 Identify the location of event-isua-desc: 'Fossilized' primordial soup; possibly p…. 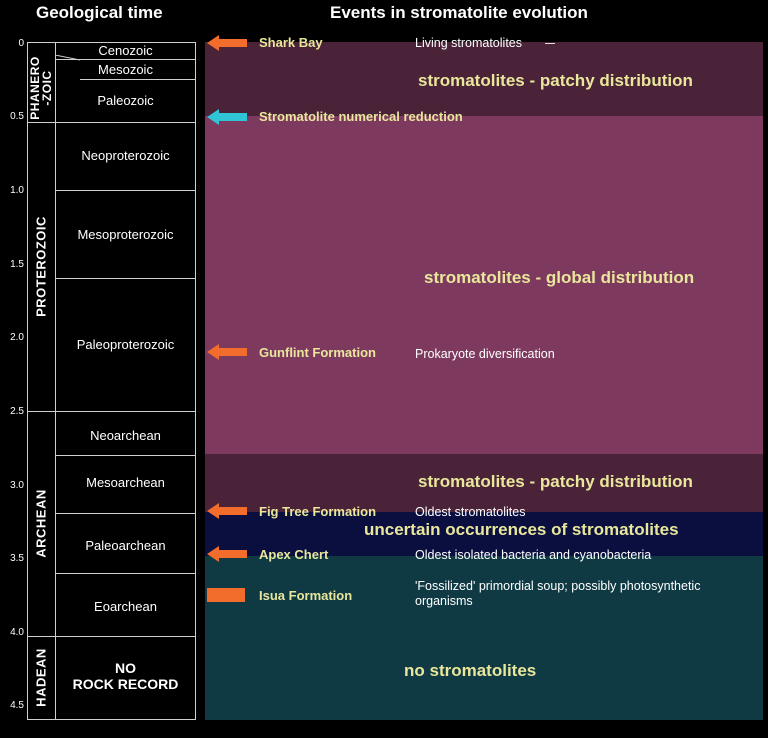
(558, 593).